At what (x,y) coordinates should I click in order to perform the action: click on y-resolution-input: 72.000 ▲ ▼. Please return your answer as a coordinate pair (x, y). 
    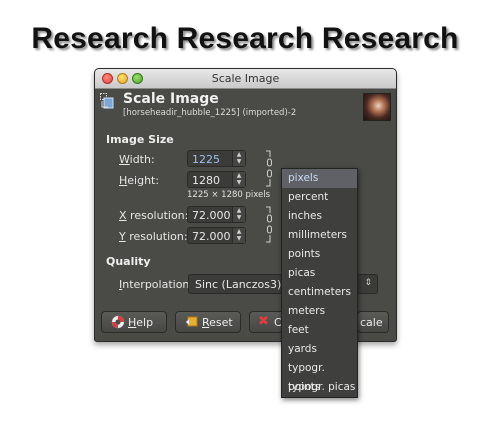
    Looking at the image, I should click on (216, 235).